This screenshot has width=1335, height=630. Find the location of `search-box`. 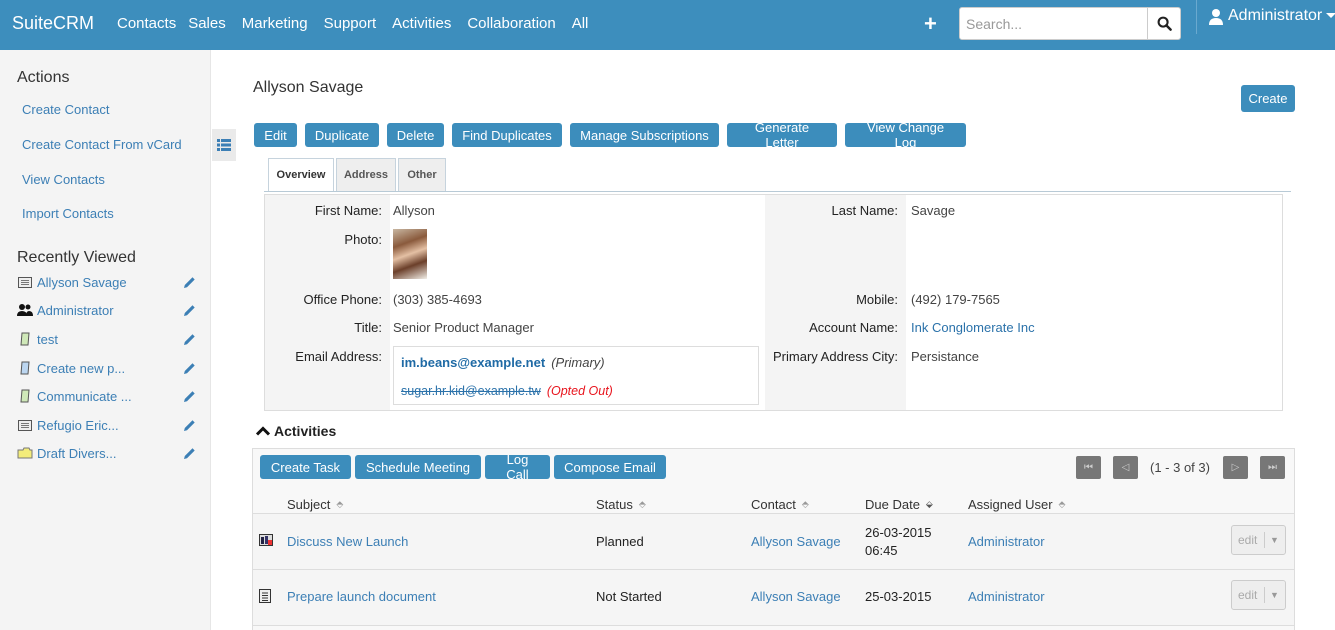

search-box is located at coordinates (1070, 23).